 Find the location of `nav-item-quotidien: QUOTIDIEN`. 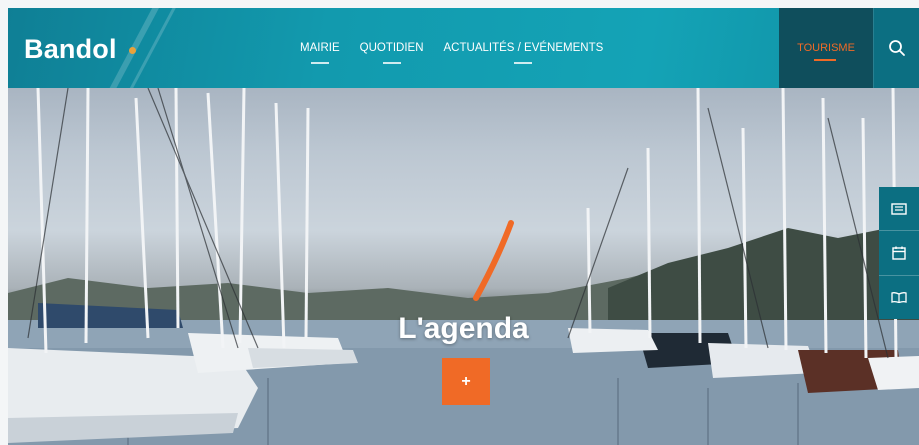

nav-item-quotidien: QUOTIDIEN is located at coordinates (391, 53).